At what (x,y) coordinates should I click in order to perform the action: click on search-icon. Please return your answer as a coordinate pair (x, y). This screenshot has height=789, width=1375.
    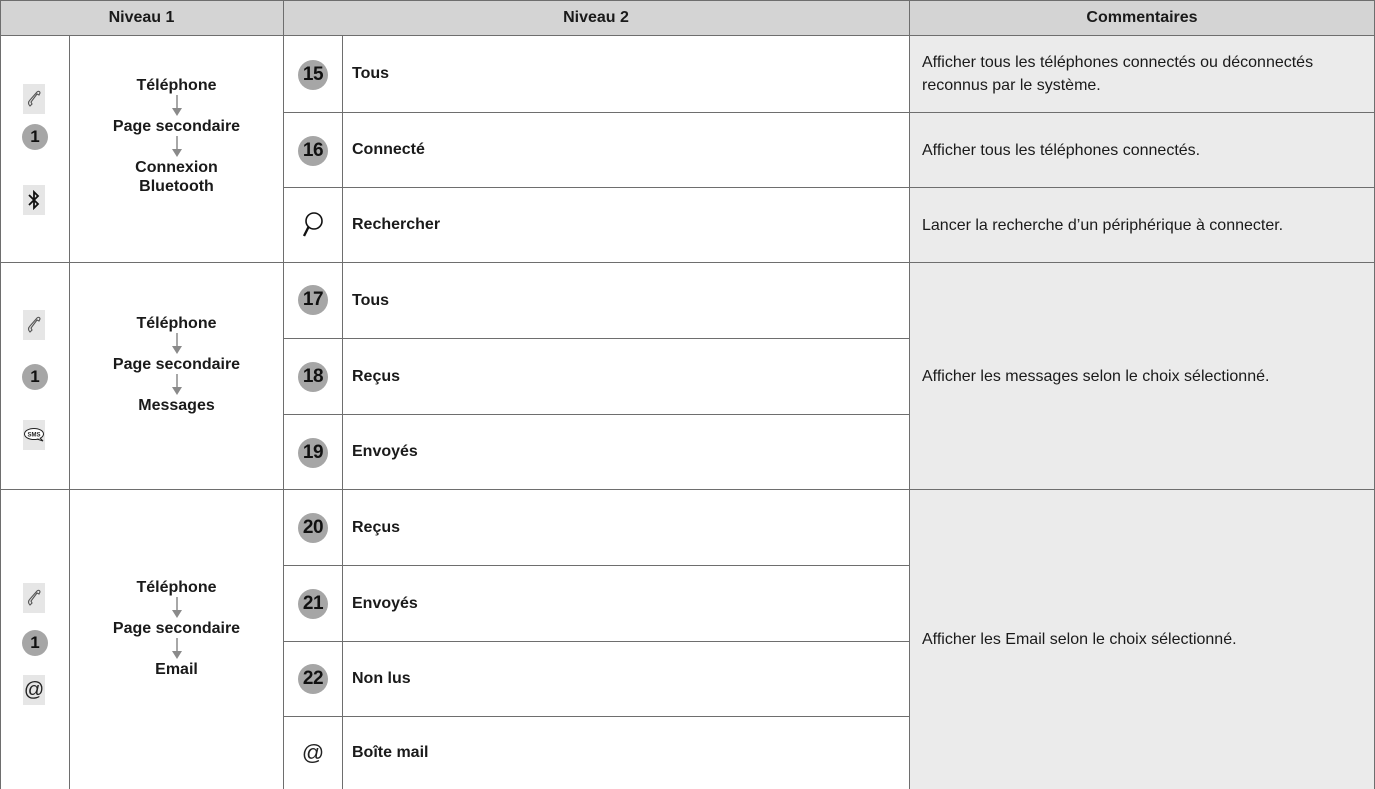
    Looking at the image, I should click on (313, 225).